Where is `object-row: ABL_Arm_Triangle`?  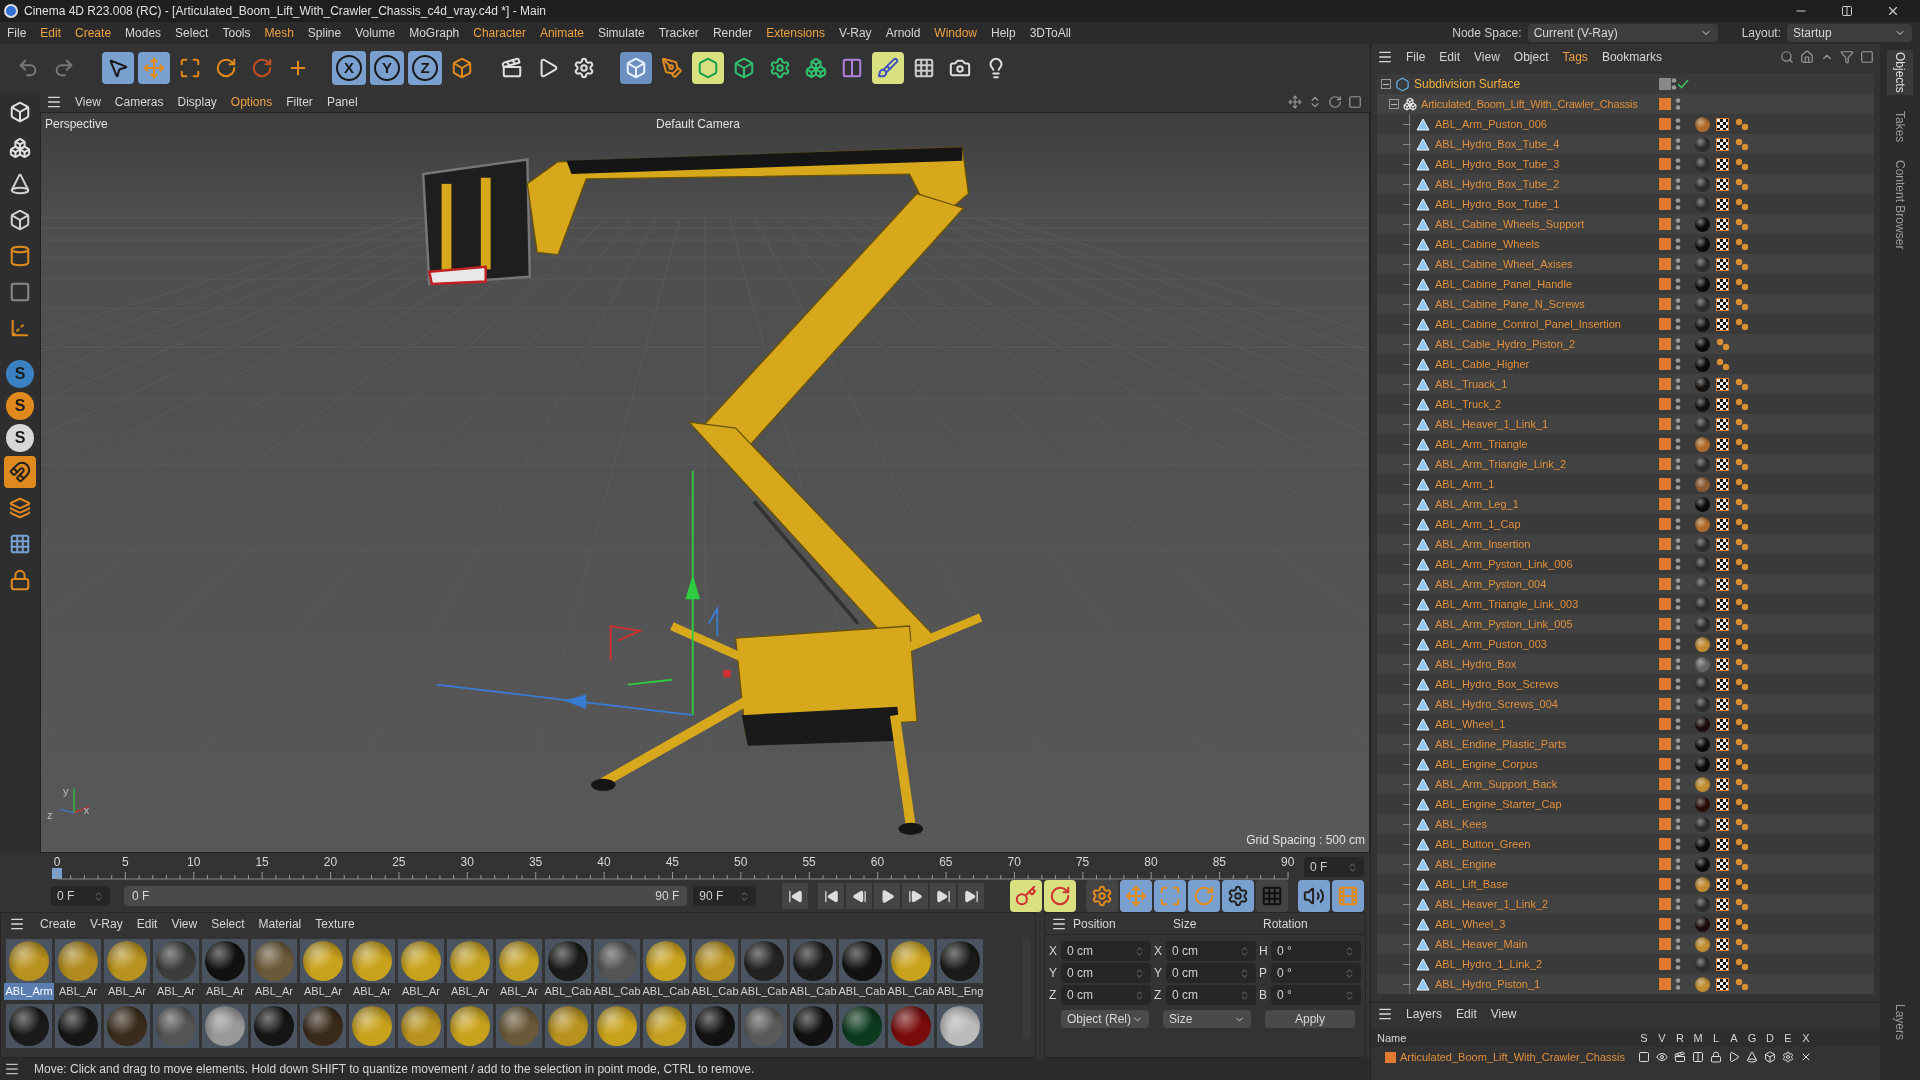
object-row: ABL_Arm_Triangle is located at coordinates (1625, 444).